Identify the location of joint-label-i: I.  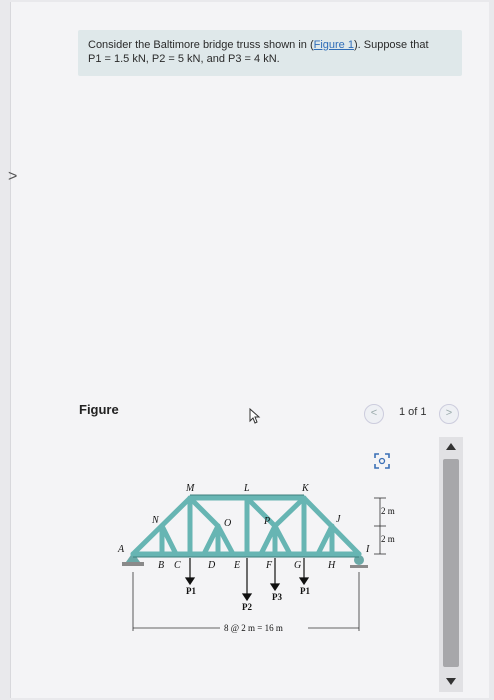
(367, 549).